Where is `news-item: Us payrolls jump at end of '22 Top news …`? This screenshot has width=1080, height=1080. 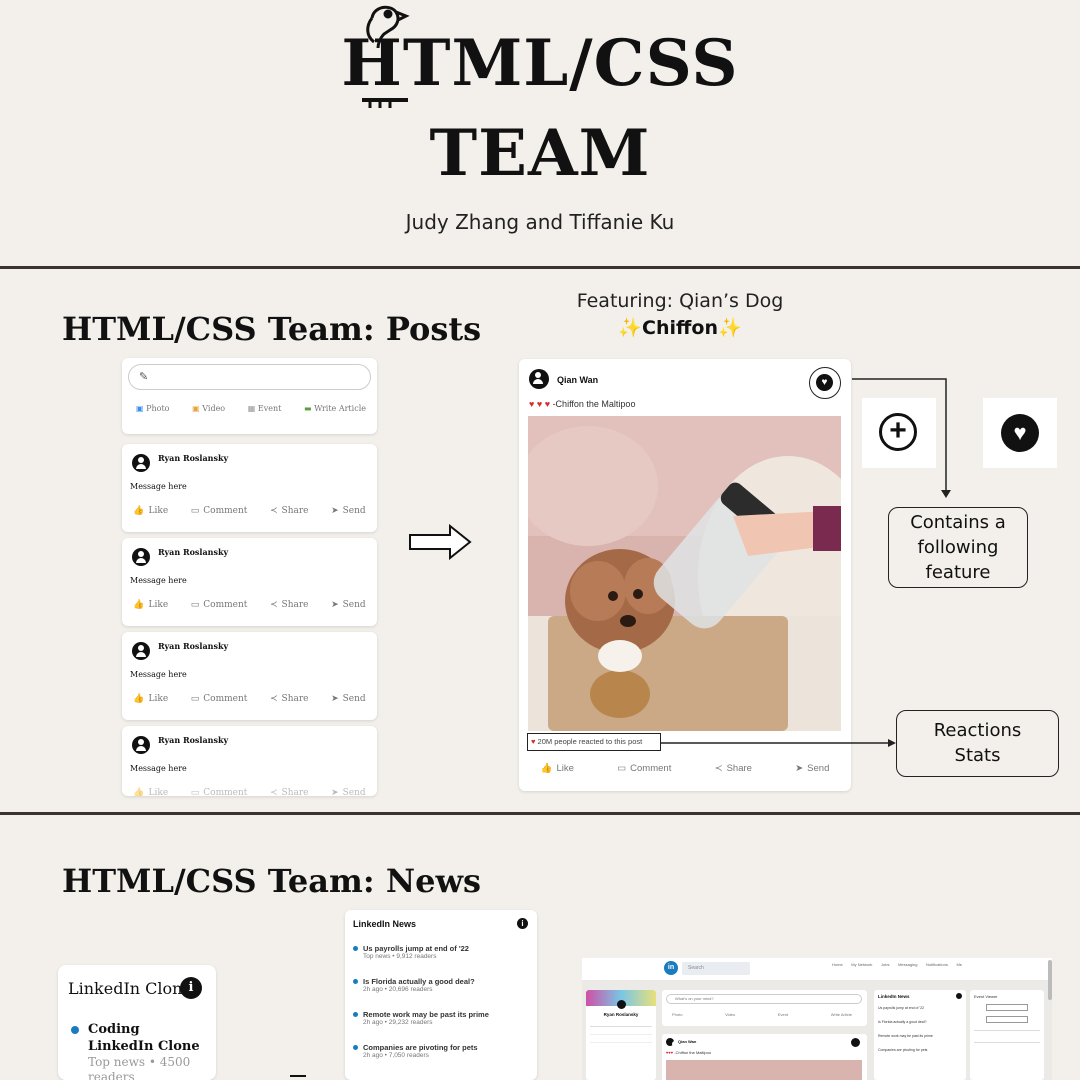 news-item: Us payrolls jump at end of '22 Top news … is located at coordinates (441, 952).